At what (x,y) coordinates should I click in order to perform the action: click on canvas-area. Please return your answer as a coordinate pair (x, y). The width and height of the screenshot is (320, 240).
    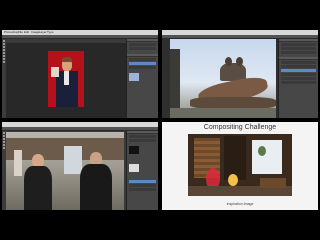
    Looking at the image, I should click on (66, 80).